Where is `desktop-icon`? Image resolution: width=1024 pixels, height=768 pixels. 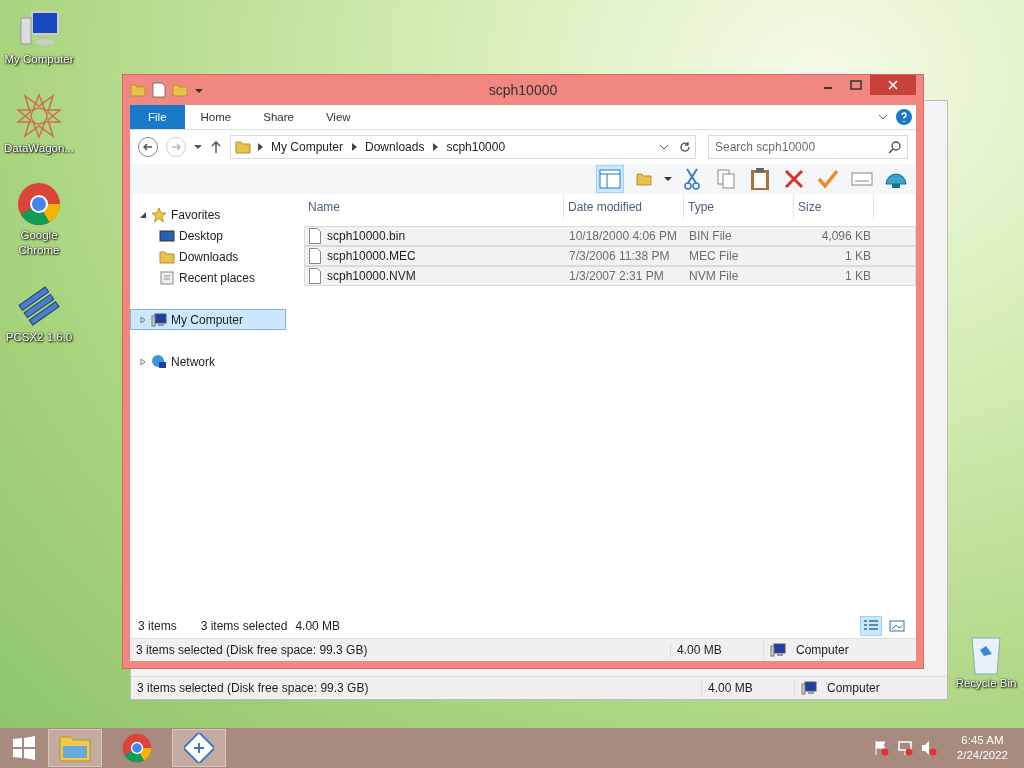 desktop-icon is located at coordinates (167, 235).